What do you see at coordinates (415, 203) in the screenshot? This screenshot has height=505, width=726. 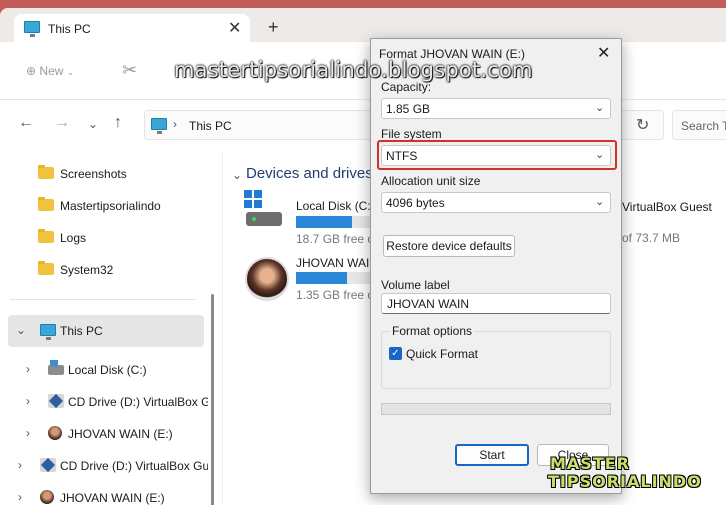 I see `allocation-value: 4096 bytes` at bounding box center [415, 203].